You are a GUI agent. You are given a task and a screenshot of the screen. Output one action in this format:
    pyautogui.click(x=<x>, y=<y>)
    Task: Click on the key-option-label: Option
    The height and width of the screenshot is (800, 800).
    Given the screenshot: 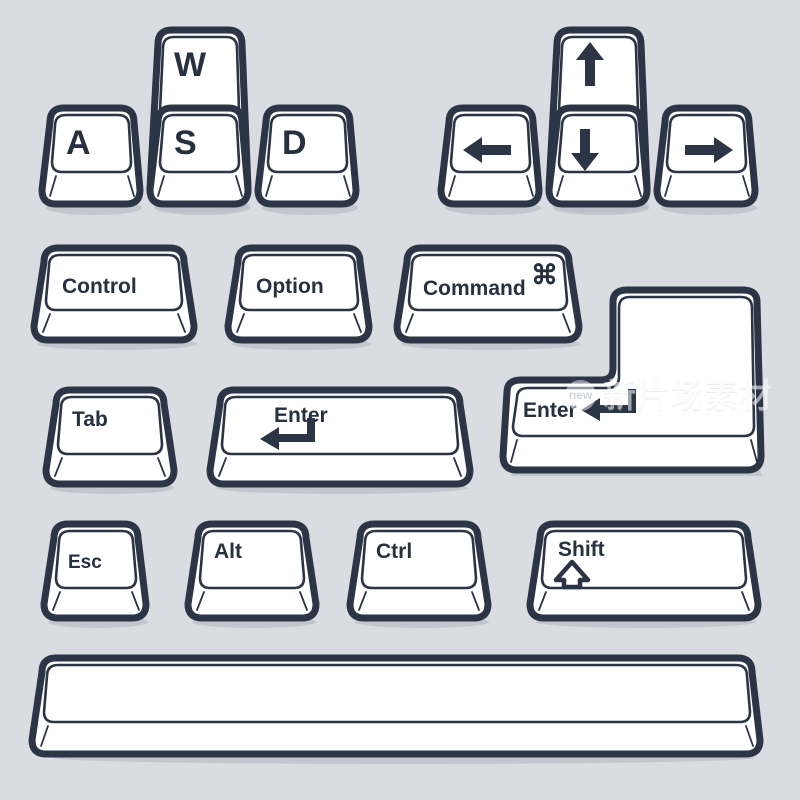 What is the action you would take?
    pyautogui.click(x=290, y=286)
    